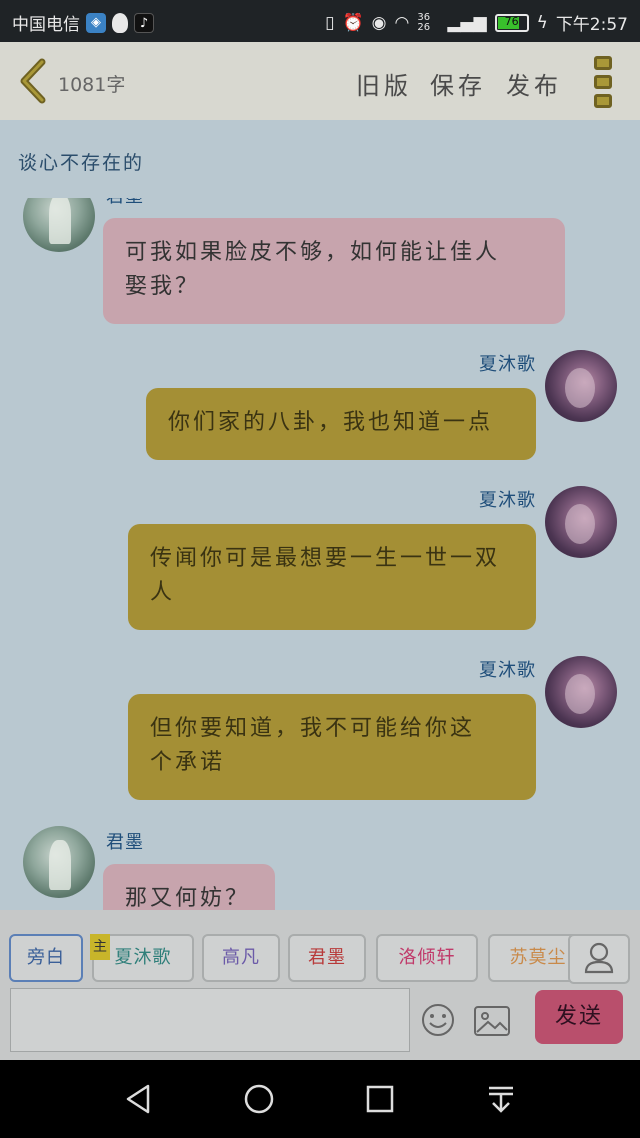 Image resolution: width=640 pixels, height=1138 pixels. What do you see at coordinates (380, 1099) in the screenshot?
I see `recents-square-icon` at bounding box center [380, 1099].